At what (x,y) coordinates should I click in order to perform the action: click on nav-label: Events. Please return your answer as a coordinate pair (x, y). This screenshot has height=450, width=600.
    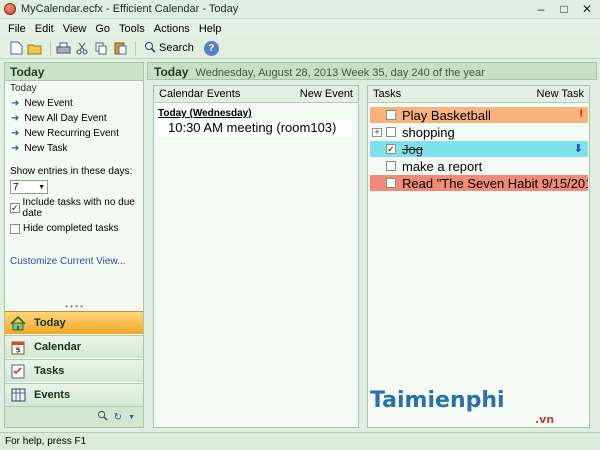
    Looking at the image, I should click on (52, 395).